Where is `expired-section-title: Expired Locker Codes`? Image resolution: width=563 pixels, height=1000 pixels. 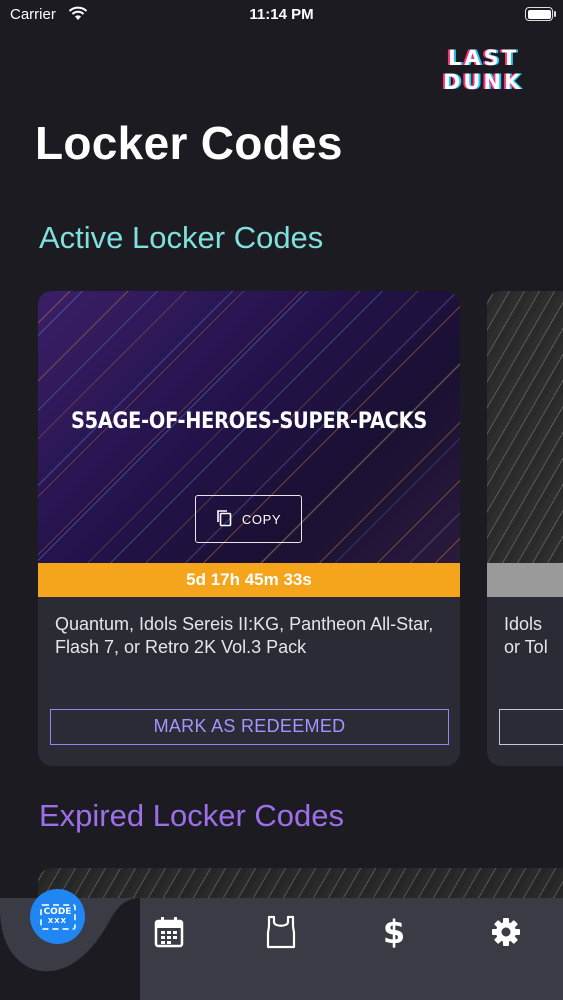
expired-section-title: Expired Locker Codes is located at coordinates (191, 815).